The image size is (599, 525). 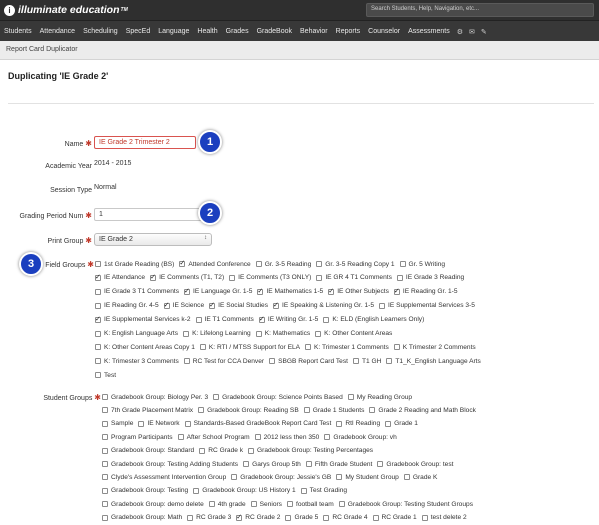 What do you see at coordinates (266, 504) in the screenshot?
I see `checkbox-option: Seniors` at bounding box center [266, 504].